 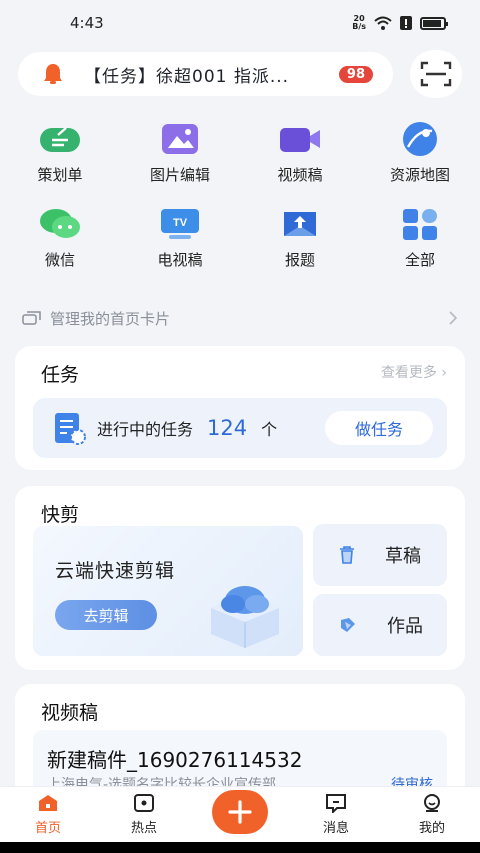 I want to click on grid-item-report: 报题, so click(x=300, y=237).